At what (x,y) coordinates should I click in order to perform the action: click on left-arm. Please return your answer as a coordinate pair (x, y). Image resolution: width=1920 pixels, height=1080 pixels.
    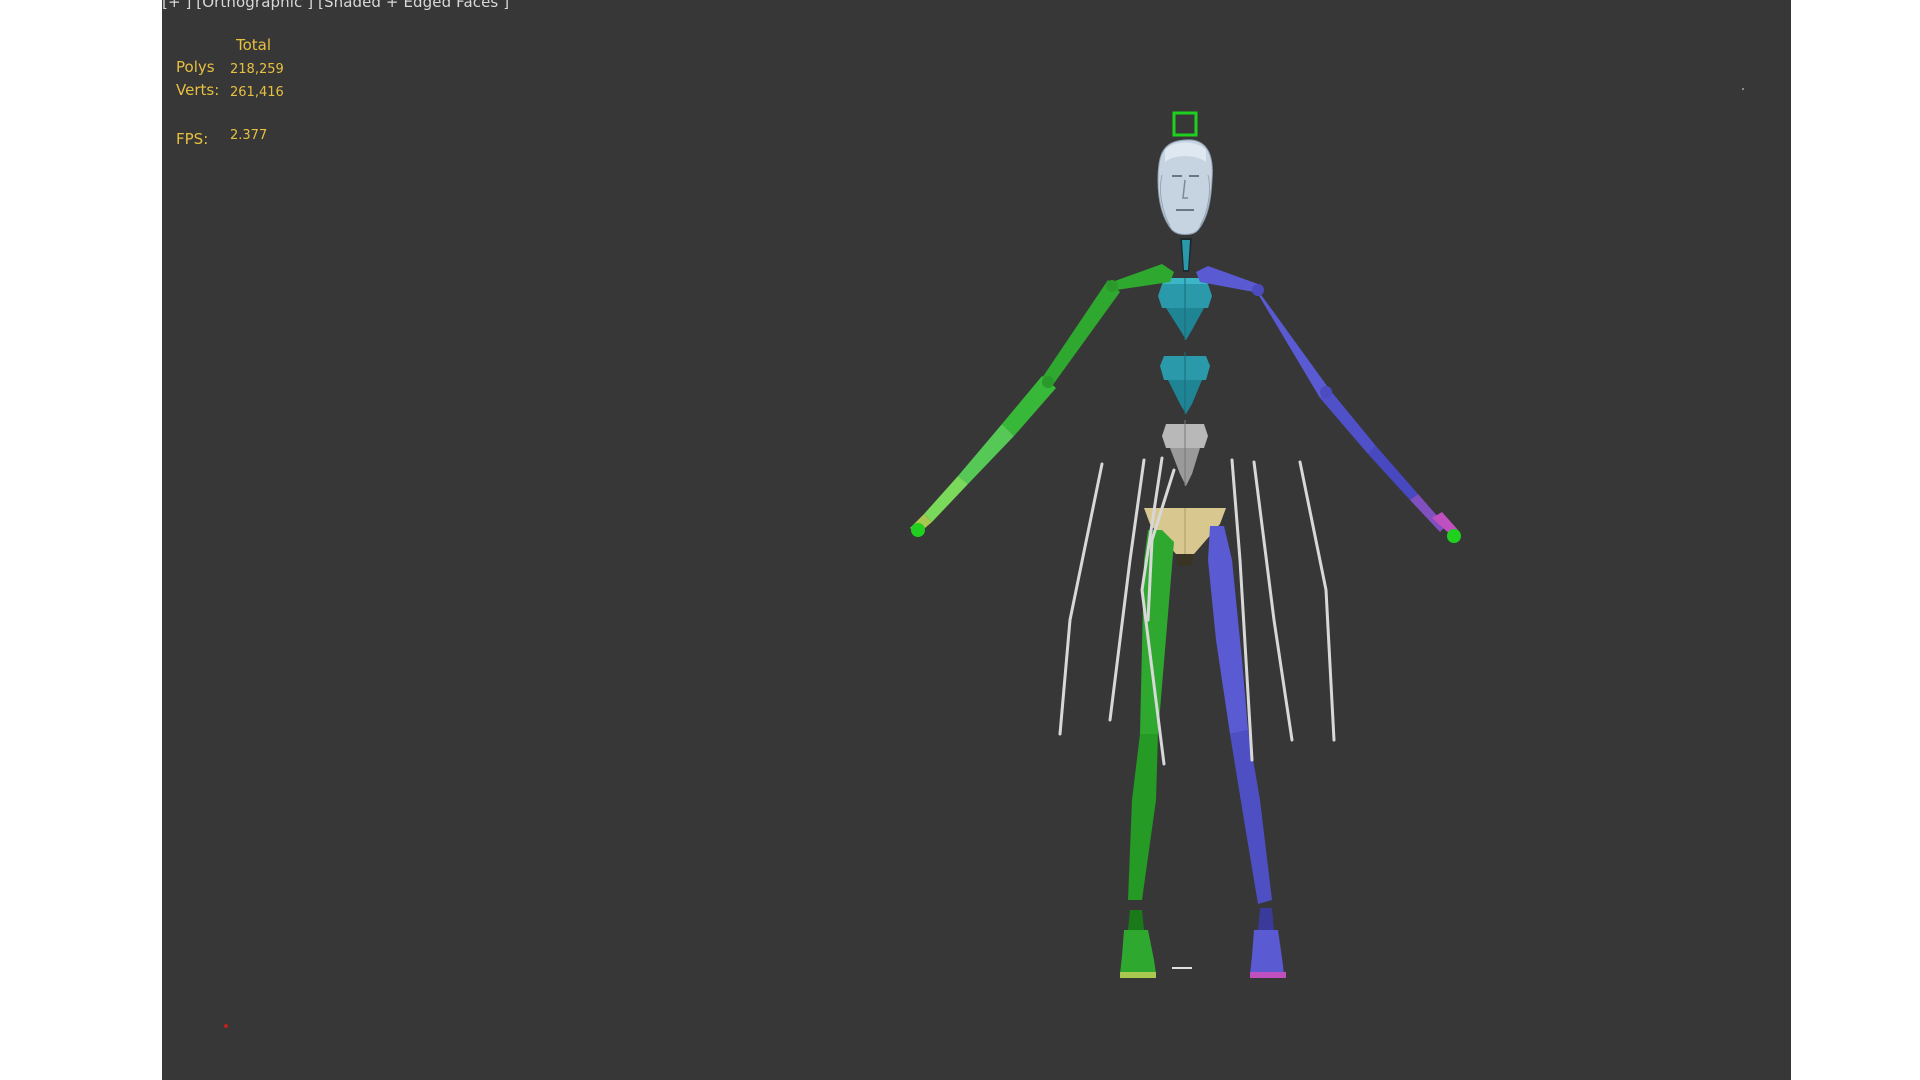
    Looking at the image, I should click on (1015, 408).